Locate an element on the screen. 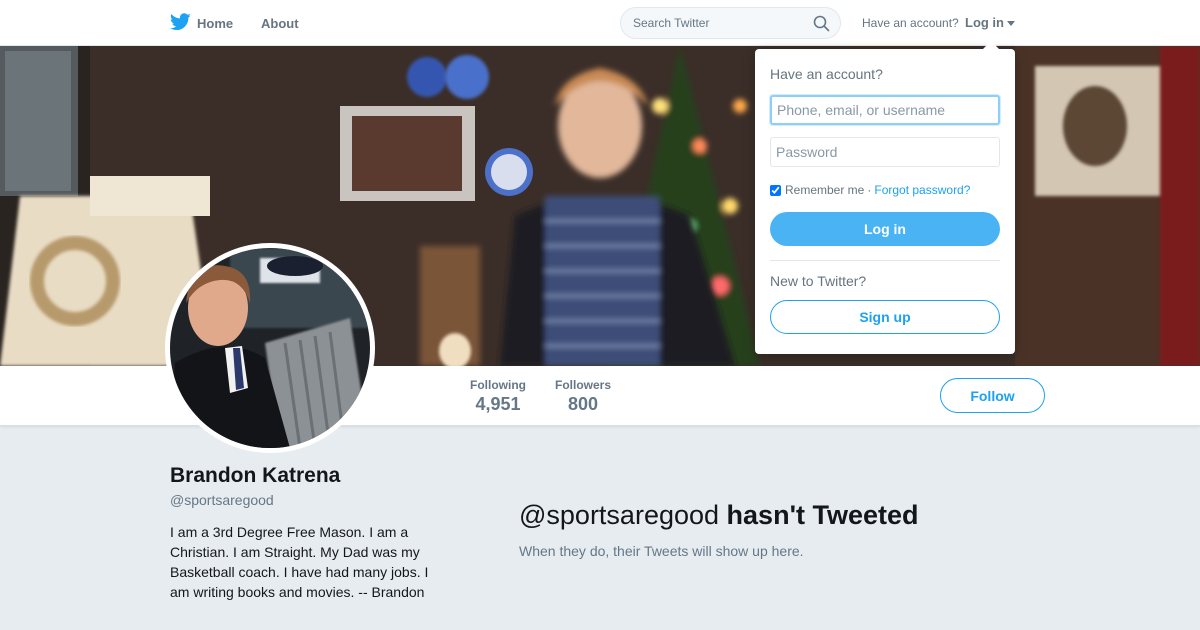 The height and width of the screenshot is (630, 1200). dropdown-divider is located at coordinates (885, 260).